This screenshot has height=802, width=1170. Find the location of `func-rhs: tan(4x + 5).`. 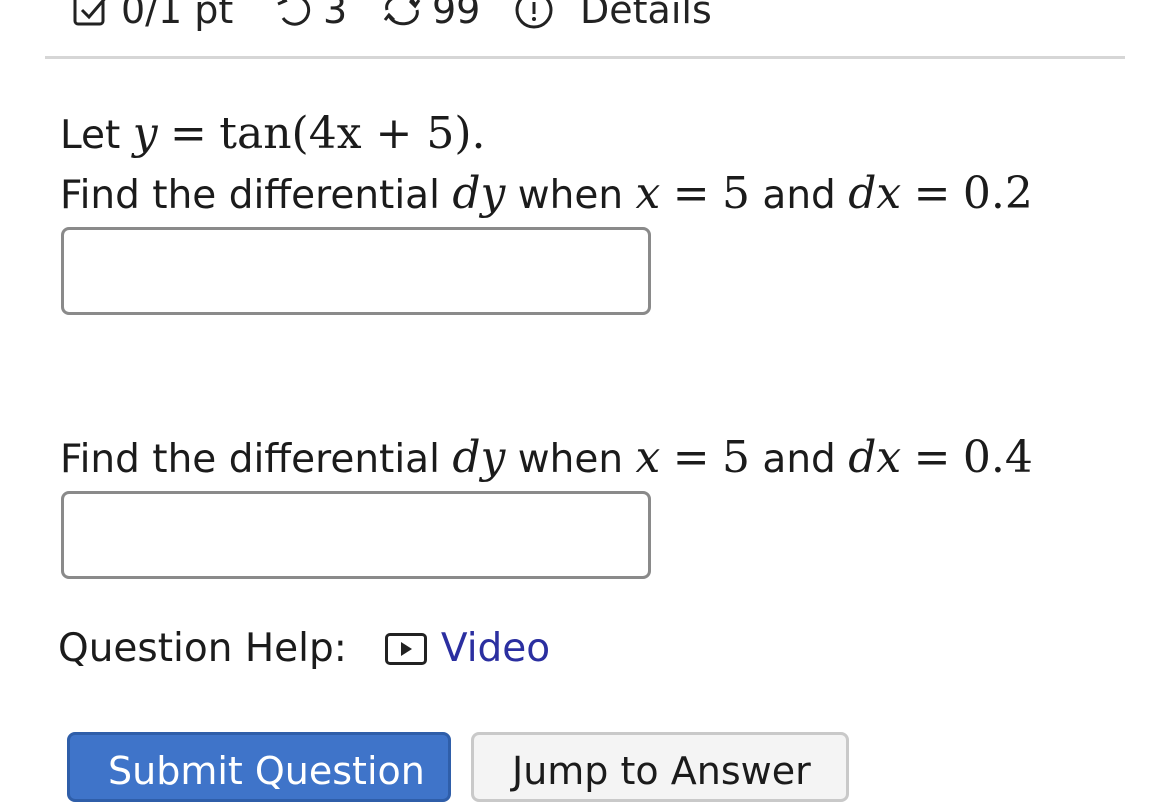

func-rhs: tan(4x + 5). is located at coordinates (352, 133).